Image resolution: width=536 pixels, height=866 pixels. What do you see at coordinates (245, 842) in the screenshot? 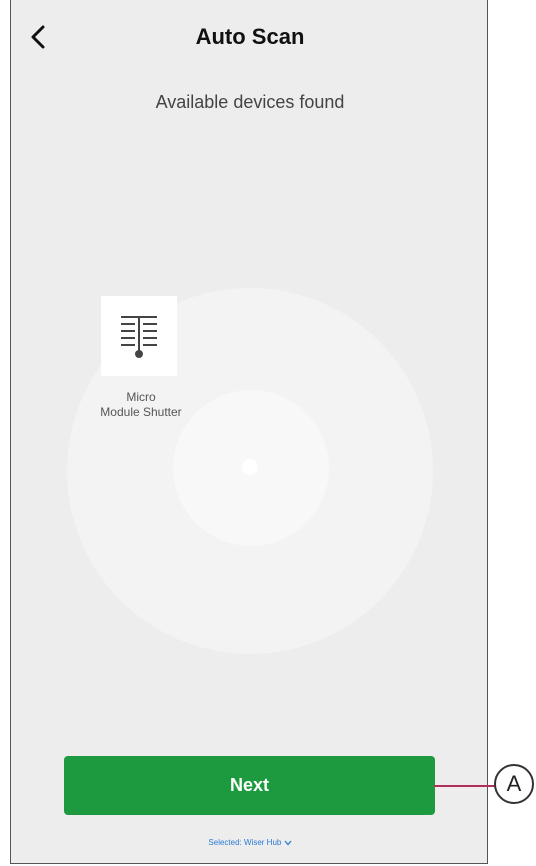
I see `selected-hub-label: Selected: Wiser Hub` at bounding box center [245, 842].